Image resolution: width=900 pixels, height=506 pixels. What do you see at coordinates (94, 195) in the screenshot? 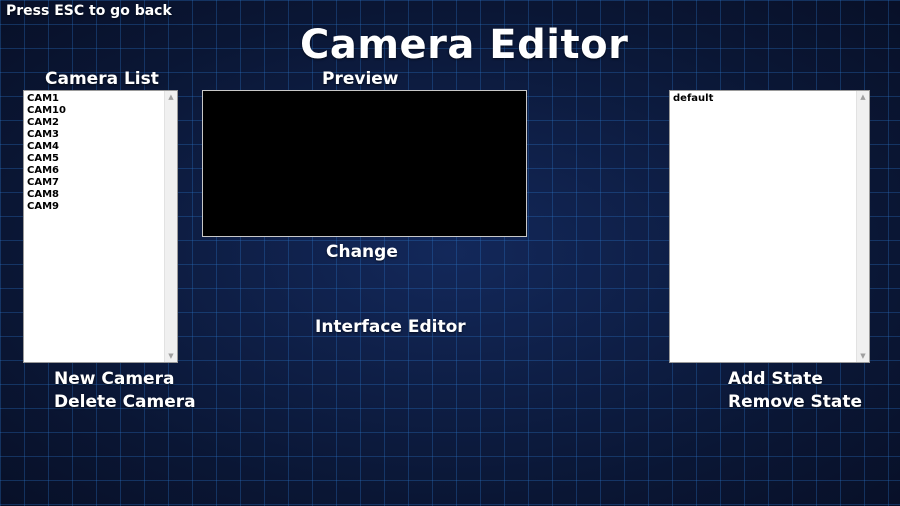
I see `list-item: CAM8` at bounding box center [94, 195].